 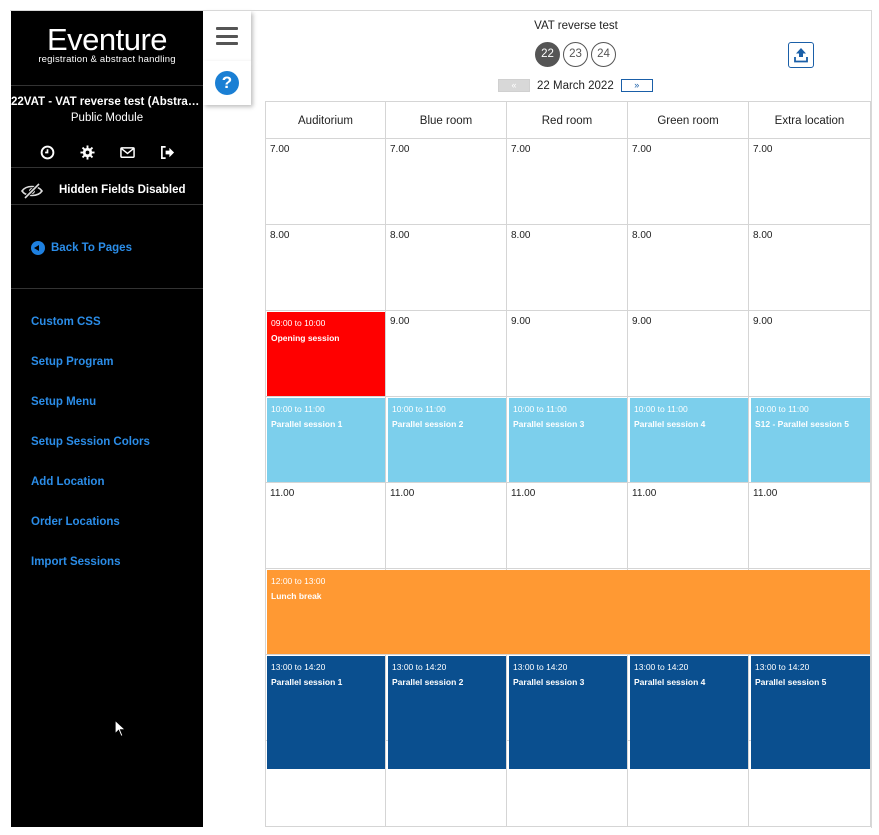 What do you see at coordinates (90, 536) in the screenshot?
I see `menu-item-order-locations: Order Locations` at bounding box center [90, 536].